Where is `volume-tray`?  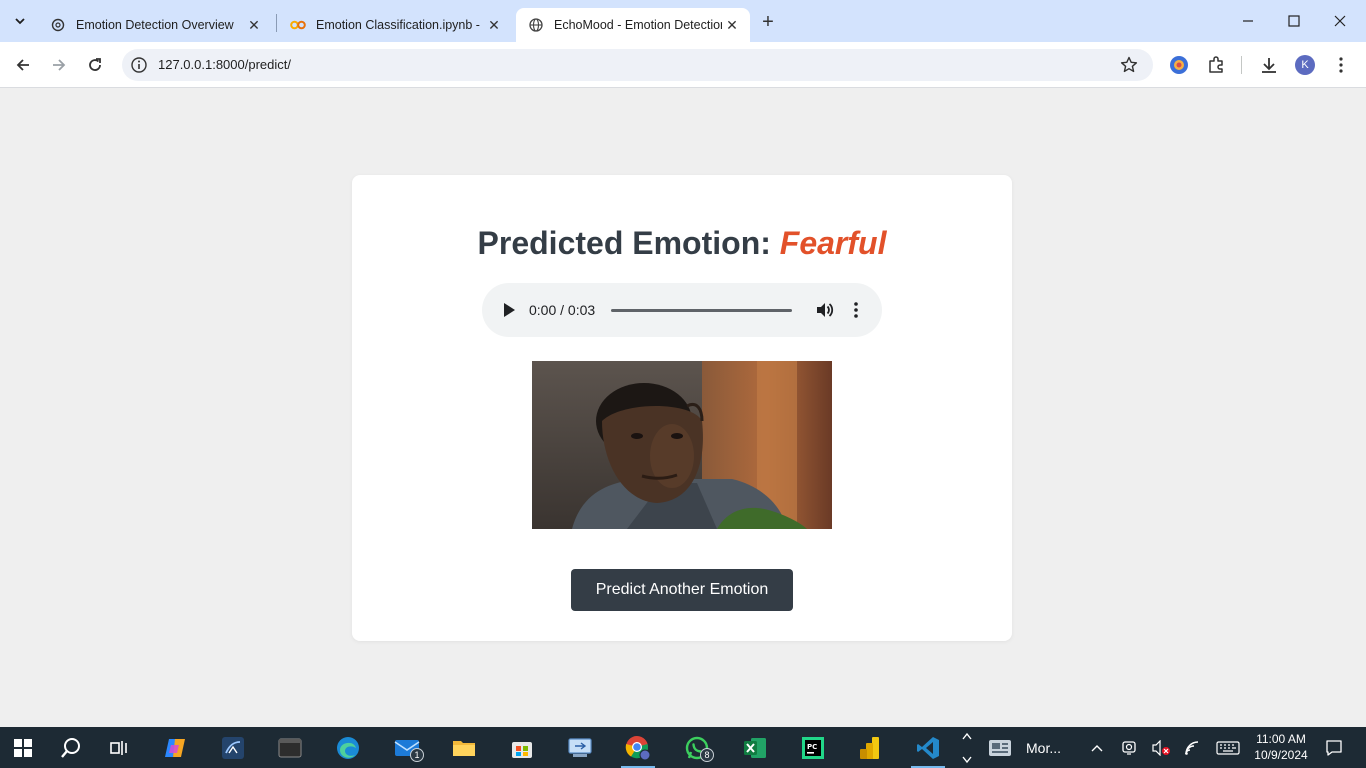 volume-tray is located at coordinates (1161, 747).